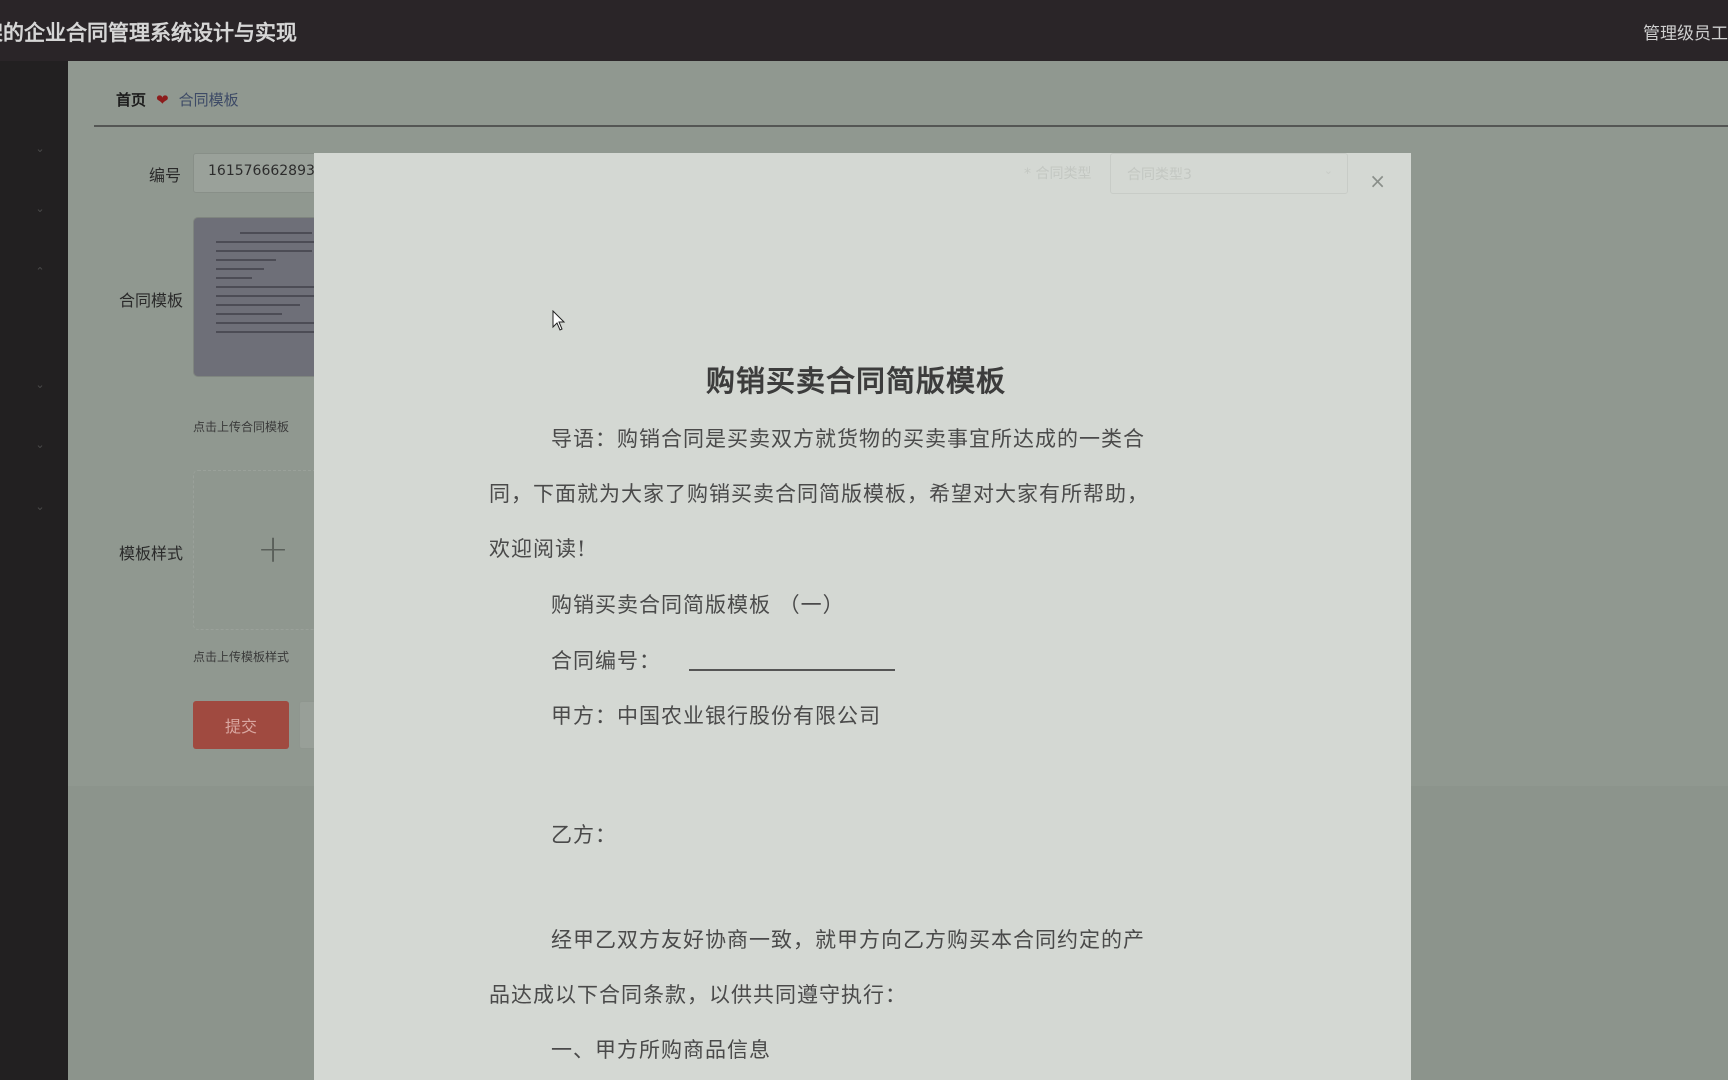  I want to click on doc-sub-heading: 购销买卖合同简版模板 （一）, so click(698, 605).